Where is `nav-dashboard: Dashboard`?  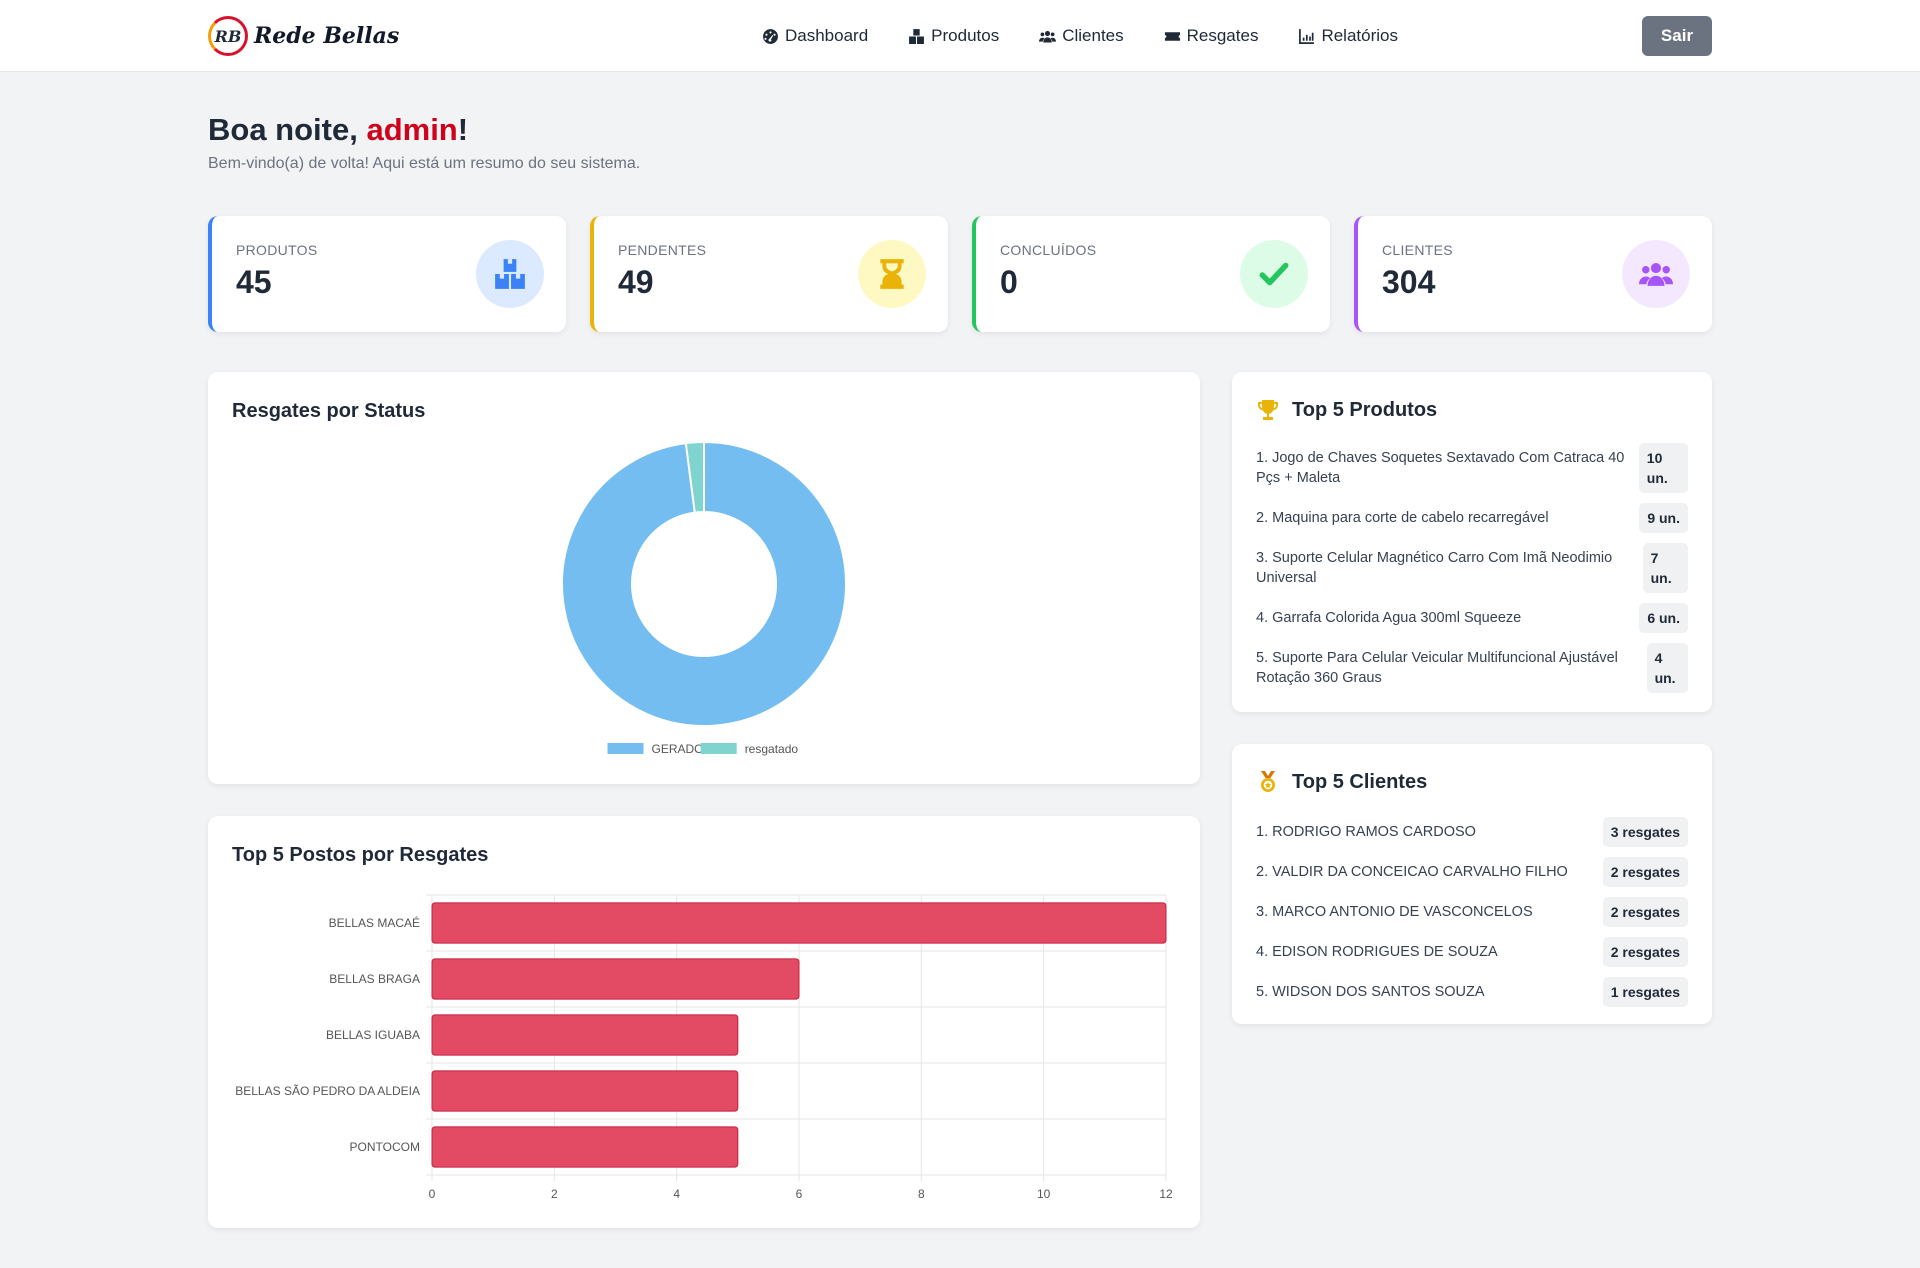
nav-dashboard: Dashboard is located at coordinates (815, 36).